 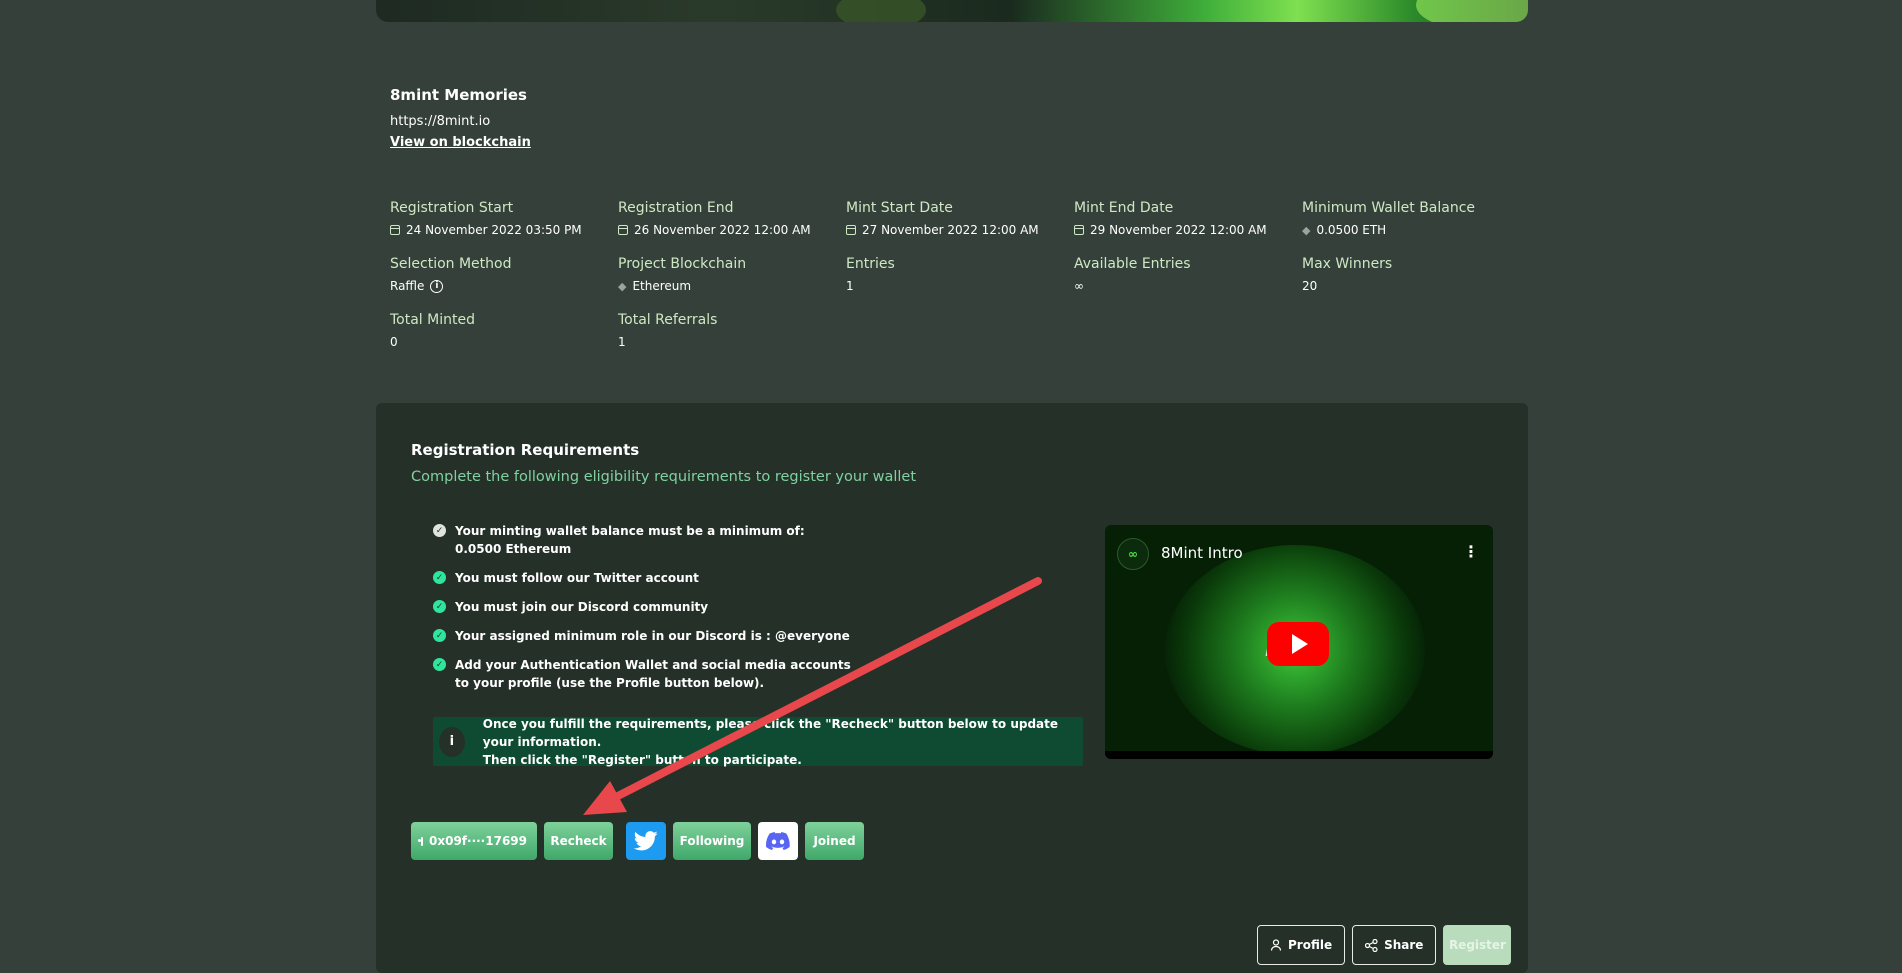 I want to click on share-icon, so click(x=1371, y=945).